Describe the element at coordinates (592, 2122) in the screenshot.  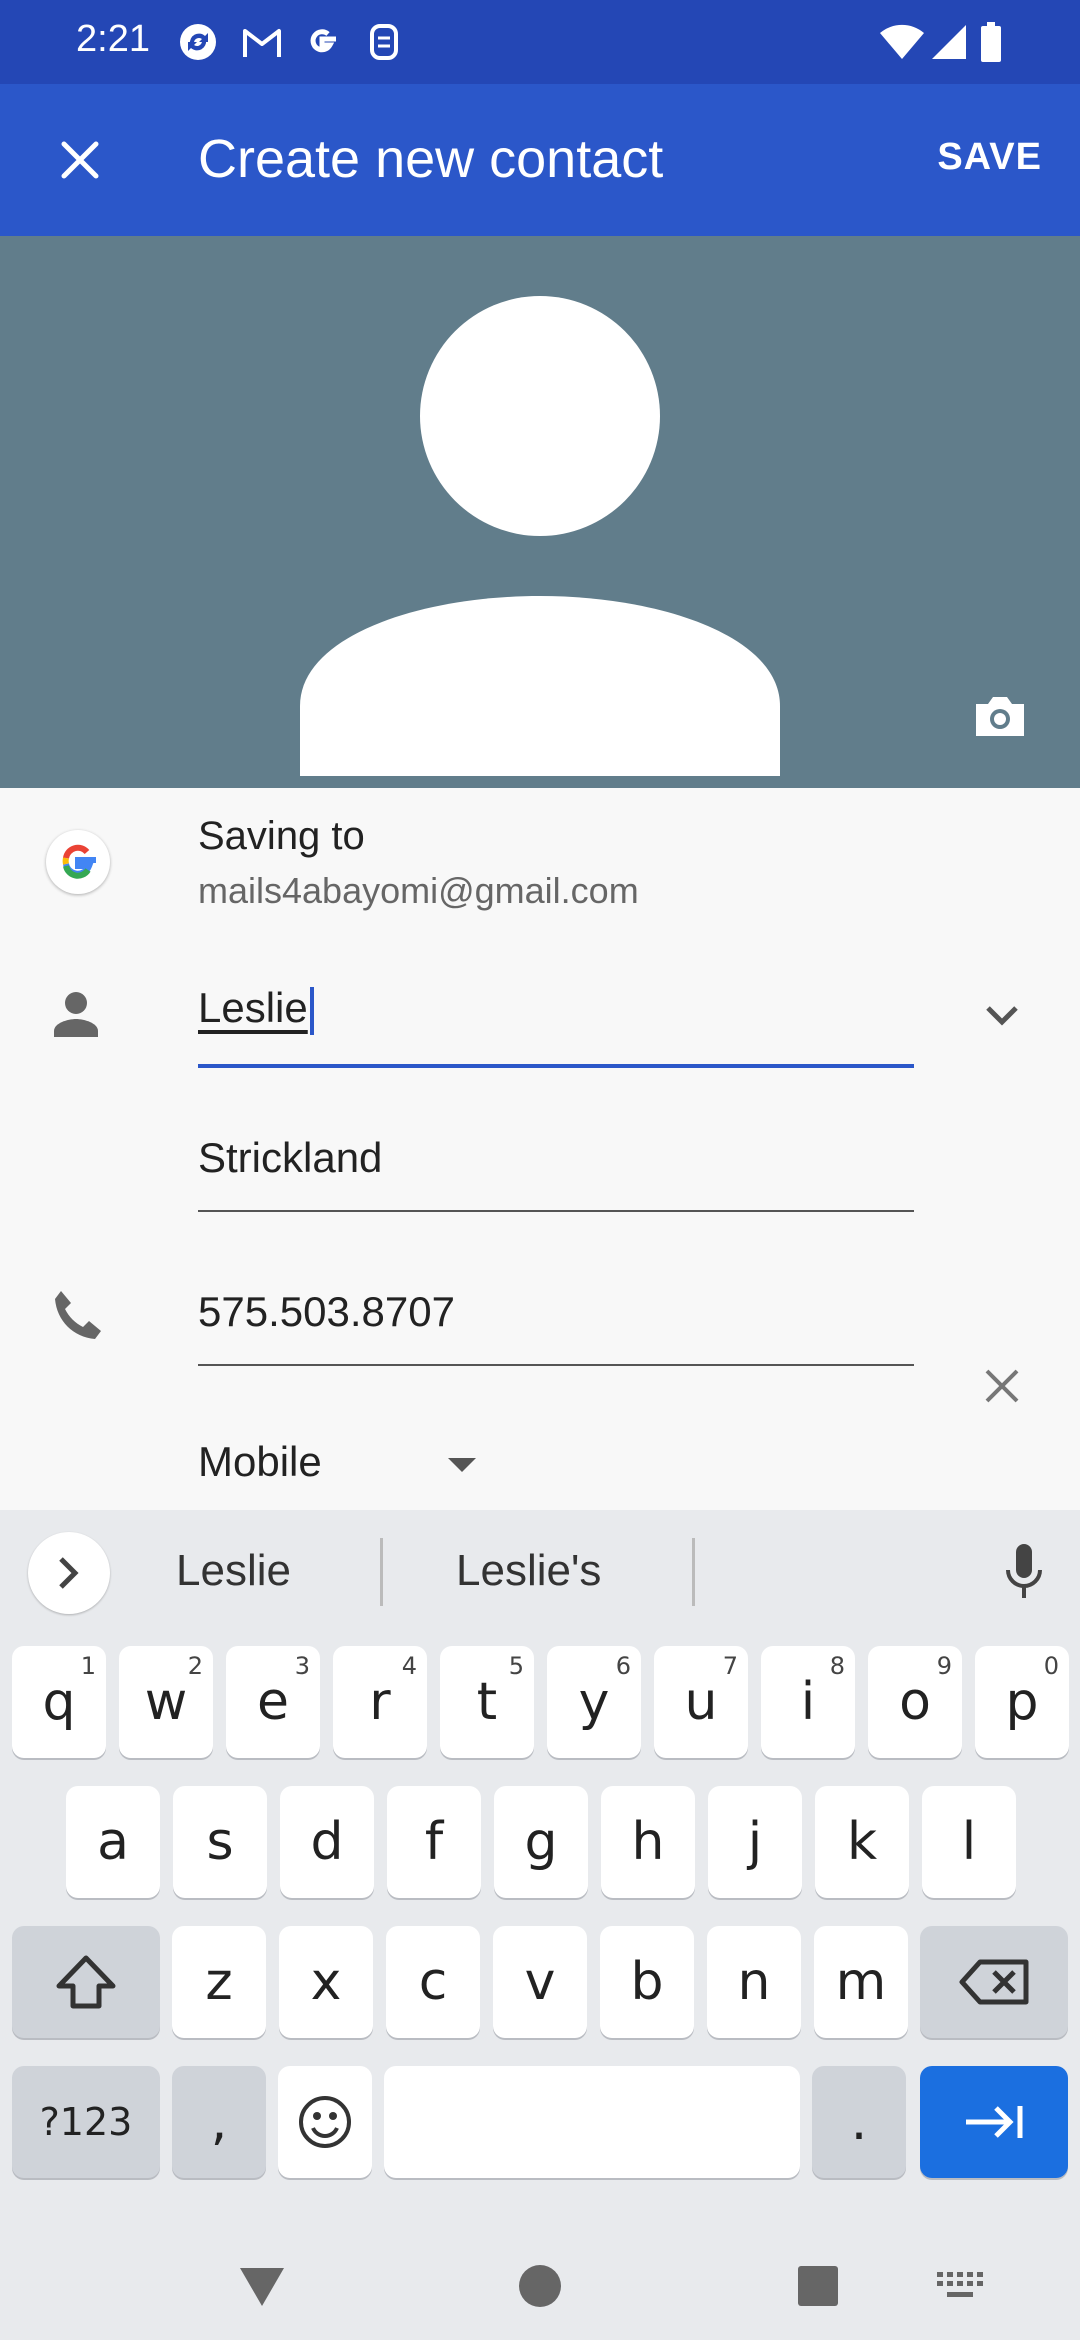
I see `space-key` at that location.